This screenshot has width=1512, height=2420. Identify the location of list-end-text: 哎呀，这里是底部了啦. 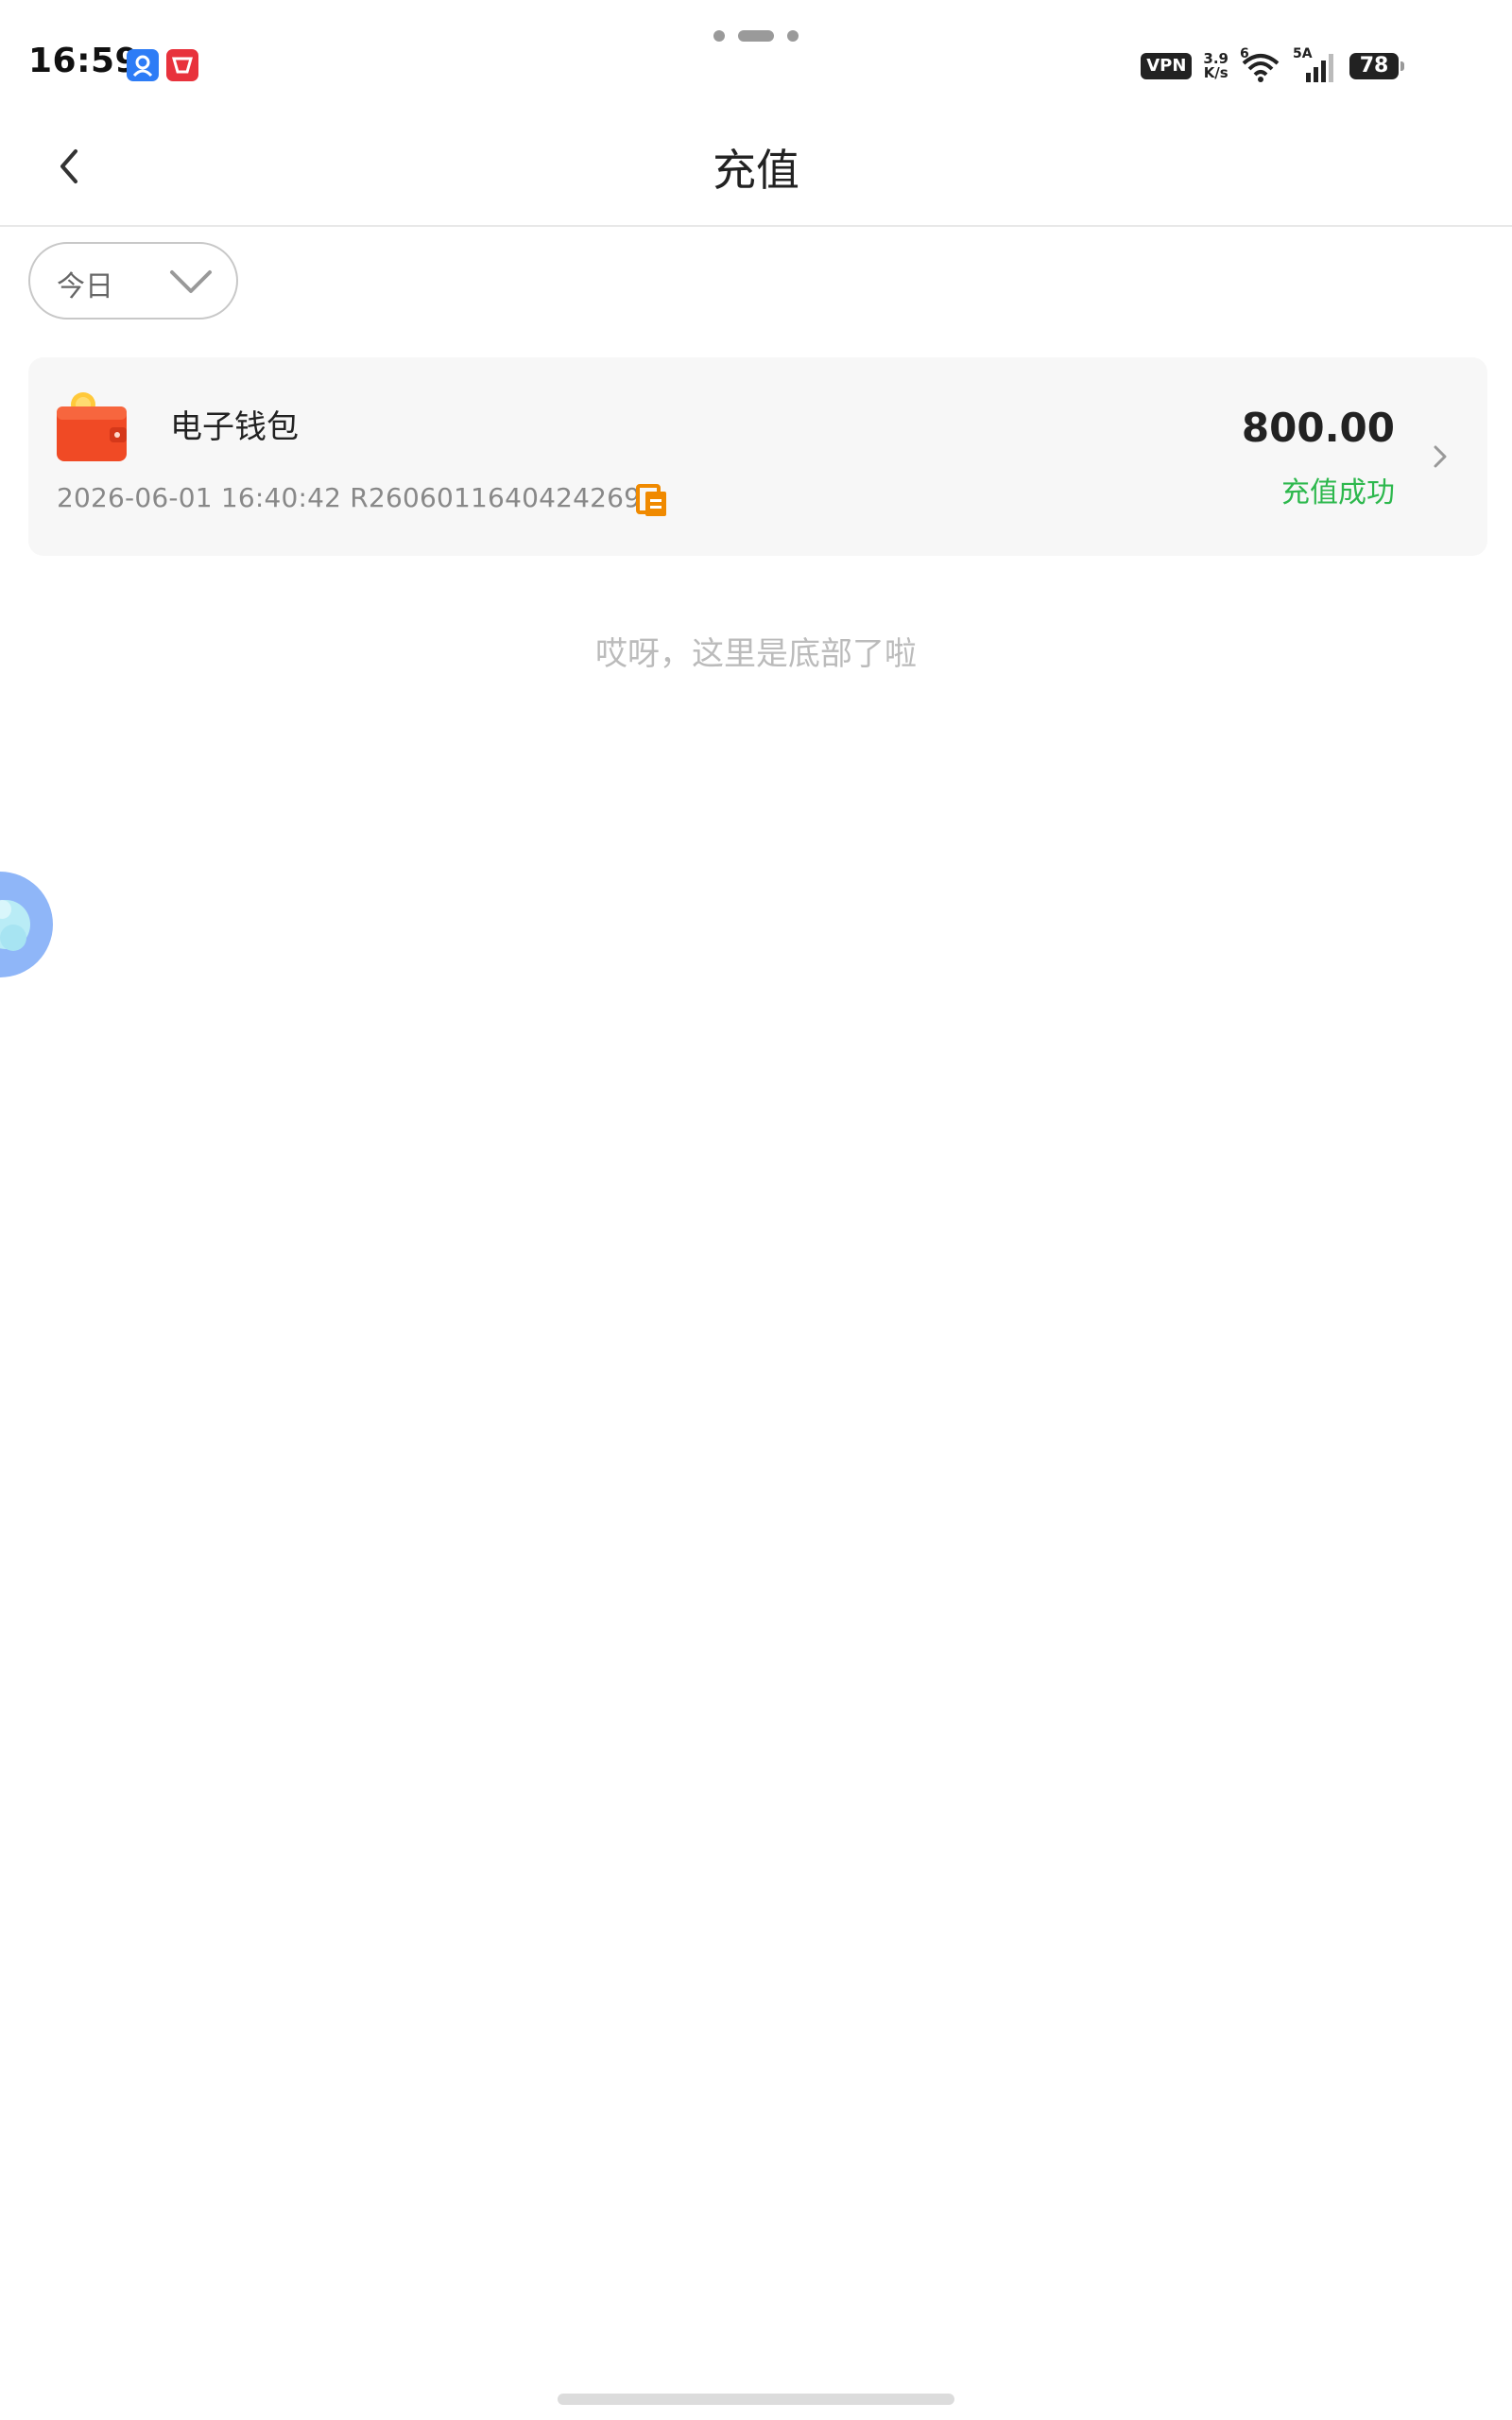
(756, 654).